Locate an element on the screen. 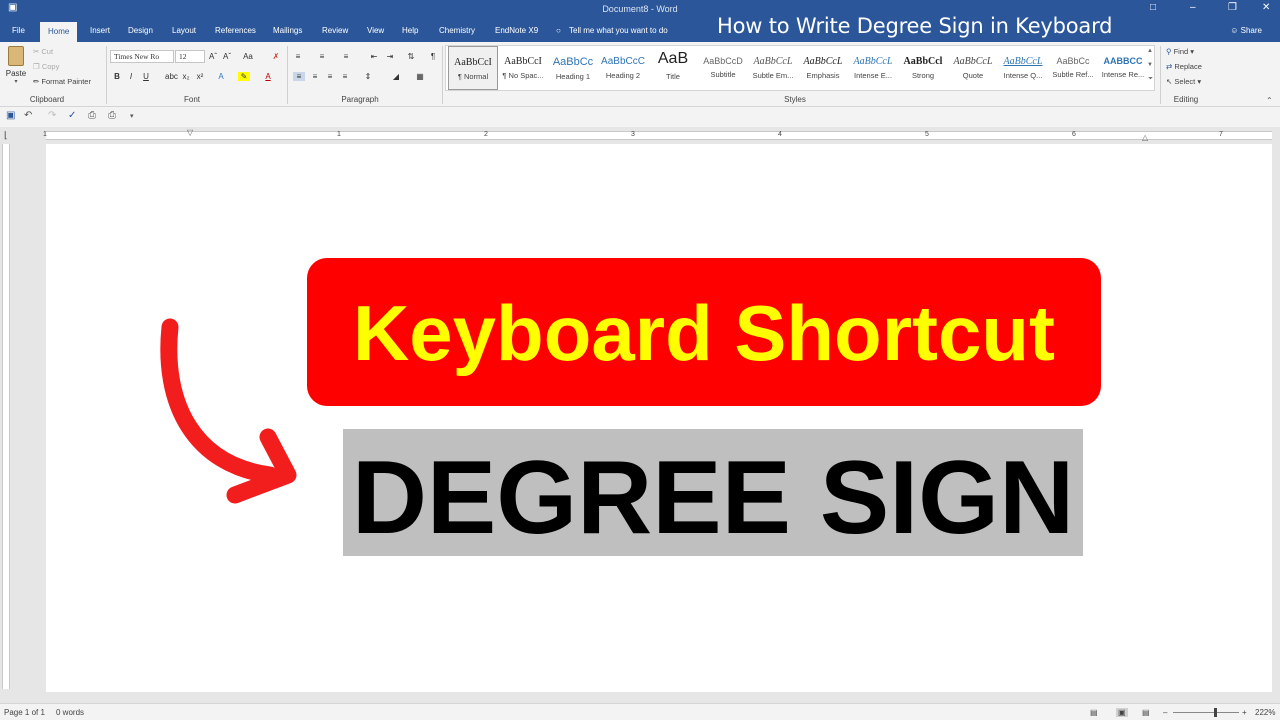 The height and width of the screenshot is (720, 1280). horizontal-ruler: ⌊ ▽ △ 1 1 2 3 4 5 6 7 is located at coordinates (640, 135).